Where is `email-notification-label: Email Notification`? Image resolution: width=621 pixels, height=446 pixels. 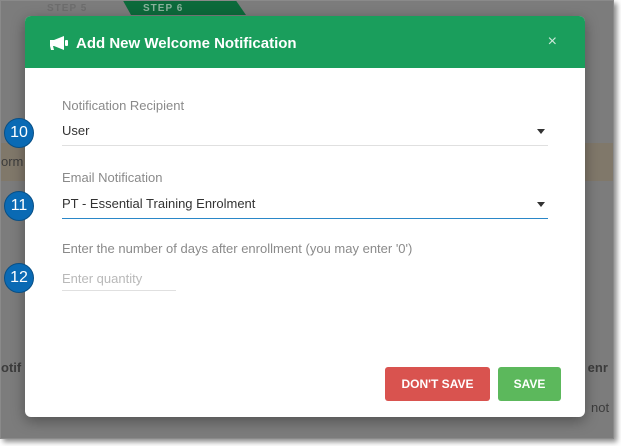 email-notification-label: Email Notification is located at coordinates (112, 177).